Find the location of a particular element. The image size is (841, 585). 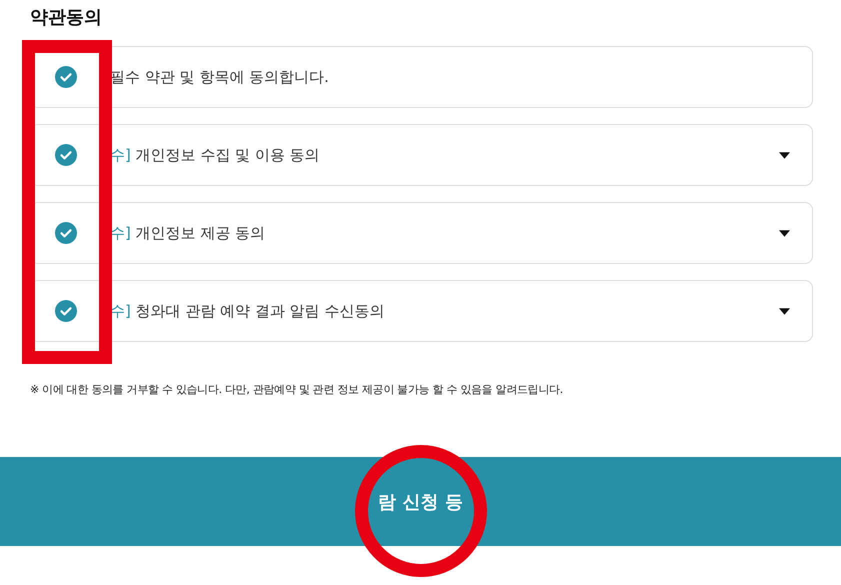

section-title: 약관동의 is located at coordinates (66, 18).